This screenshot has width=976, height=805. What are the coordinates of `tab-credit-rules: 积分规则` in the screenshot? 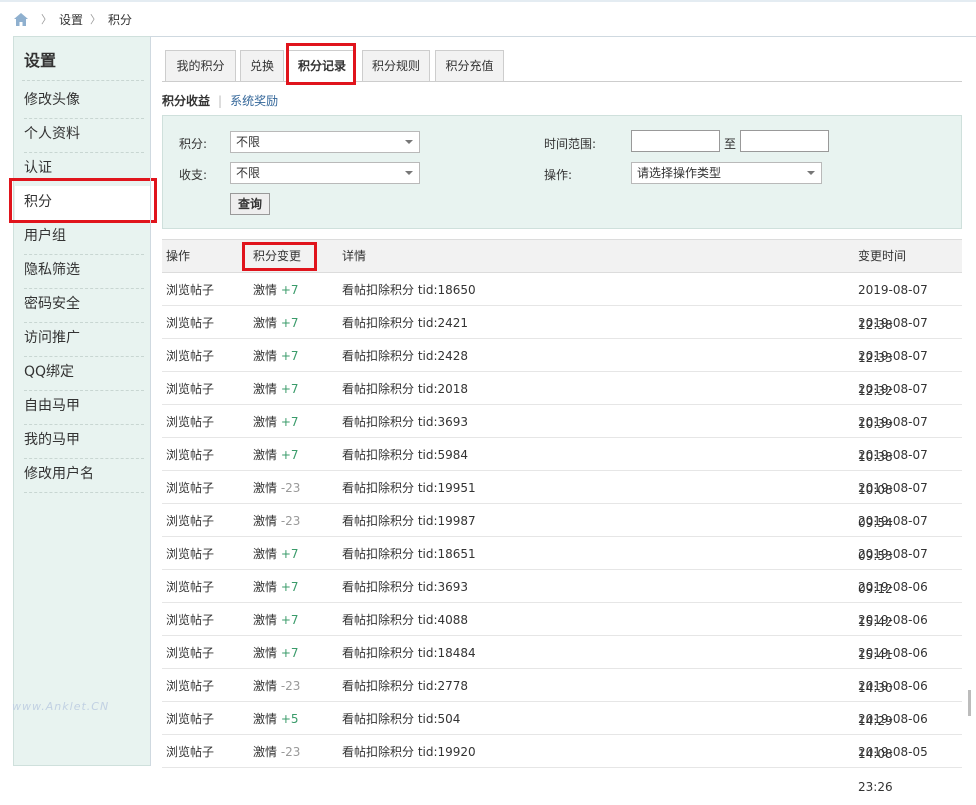 It's located at (396, 65).